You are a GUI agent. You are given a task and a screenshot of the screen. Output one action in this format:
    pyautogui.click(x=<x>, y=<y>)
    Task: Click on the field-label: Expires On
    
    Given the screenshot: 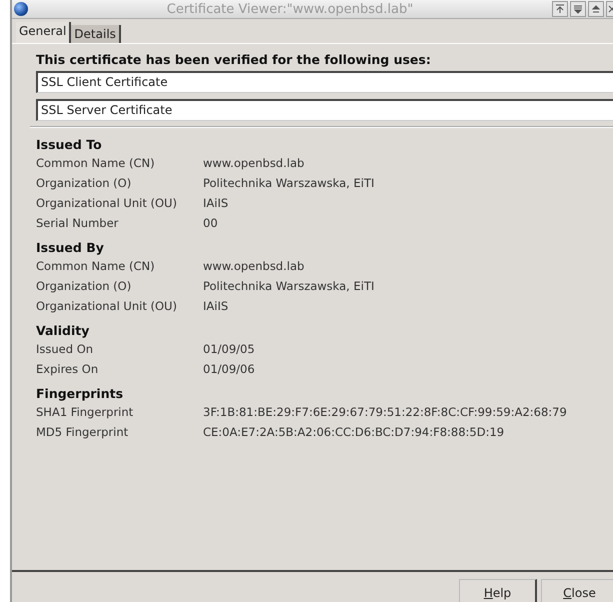 What is the action you would take?
    pyautogui.click(x=68, y=370)
    